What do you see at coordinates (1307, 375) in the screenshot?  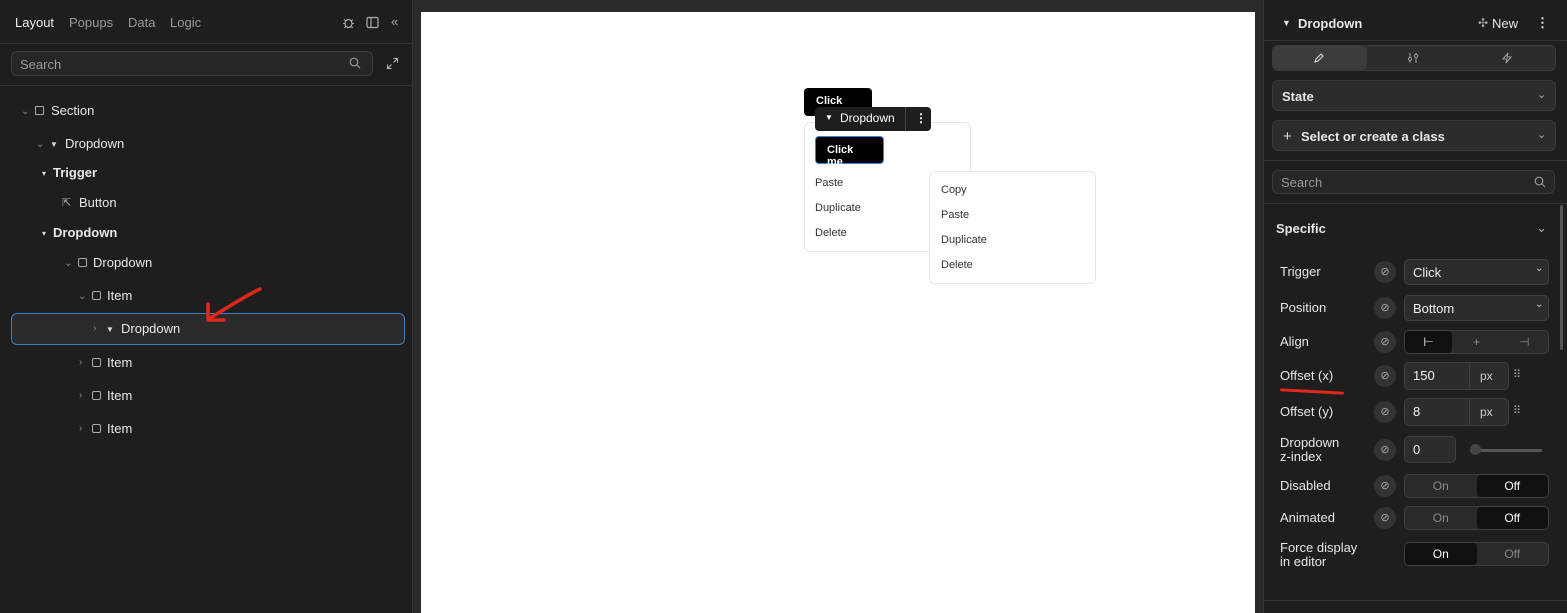 I see `prop-label-offset-x: Offset (x)` at bounding box center [1307, 375].